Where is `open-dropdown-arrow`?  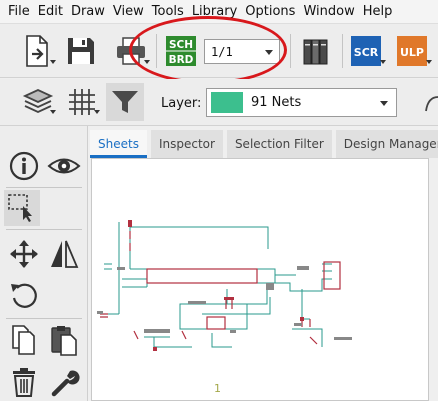
open-dropdown-arrow is located at coordinates (53, 62).